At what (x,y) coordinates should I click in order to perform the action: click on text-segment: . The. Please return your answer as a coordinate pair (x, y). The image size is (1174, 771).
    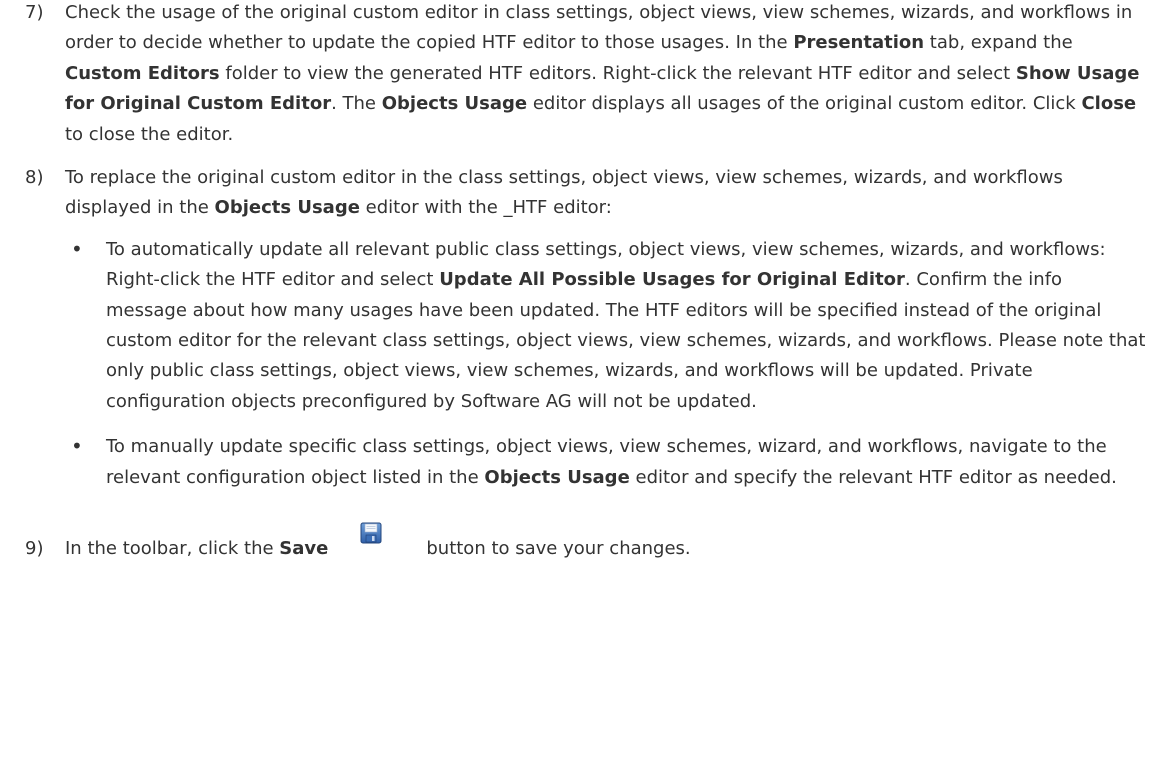
    Looking at the image, I should click on (356, 104).